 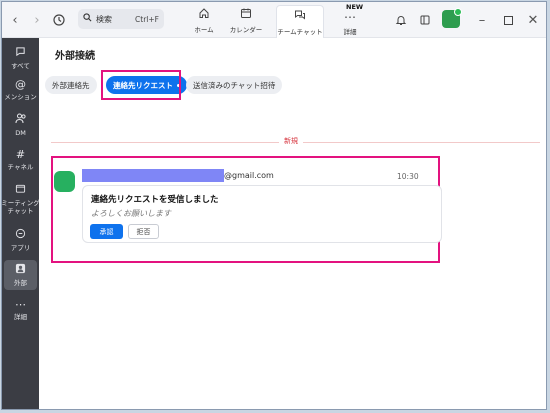 I want to click on search-input: 検索 Ctrl+F, so click(x=121, y=19).